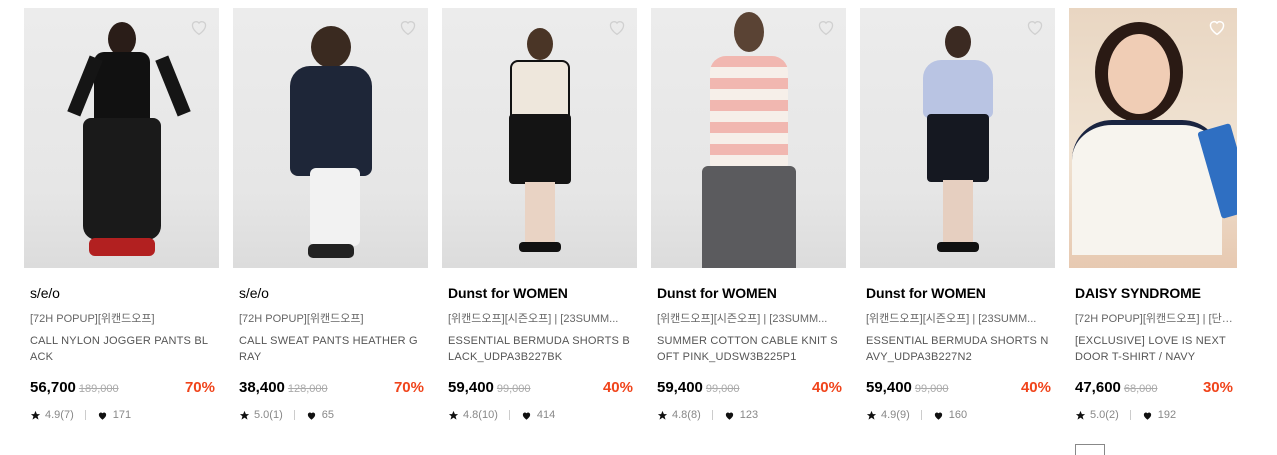  What do you see at coordinates (330, 349) in the screenshot?
I see `product-name: CALL SWEAT PANTS HEATHER GRAY` at bounding box center [330, 349].